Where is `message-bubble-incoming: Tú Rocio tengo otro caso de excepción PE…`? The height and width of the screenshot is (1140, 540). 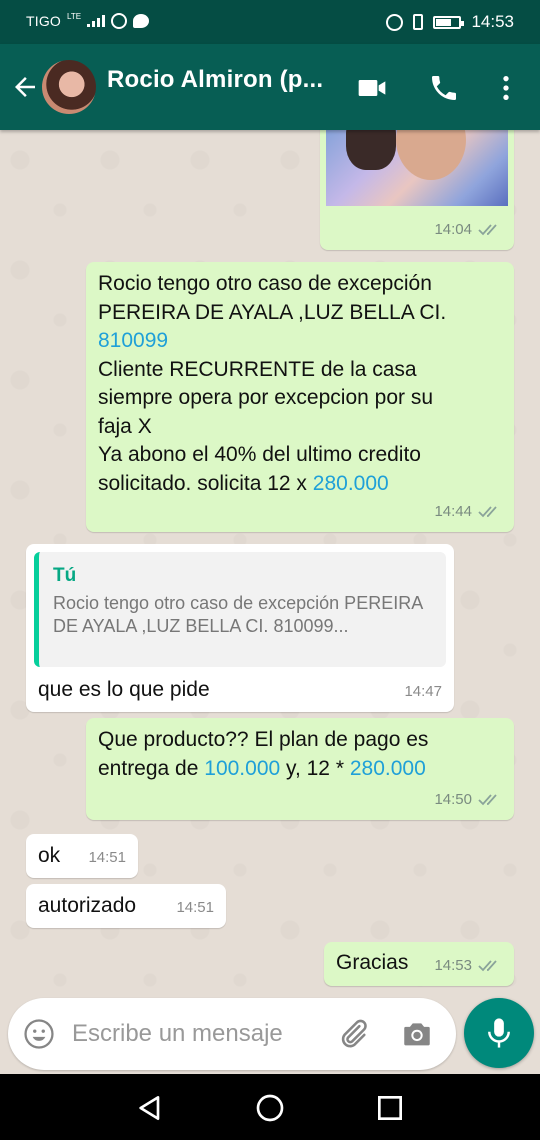
message-bubble-incoming: Tú Rocio tengo otro caso de excepción PE… is located at coordinates (240, 628).